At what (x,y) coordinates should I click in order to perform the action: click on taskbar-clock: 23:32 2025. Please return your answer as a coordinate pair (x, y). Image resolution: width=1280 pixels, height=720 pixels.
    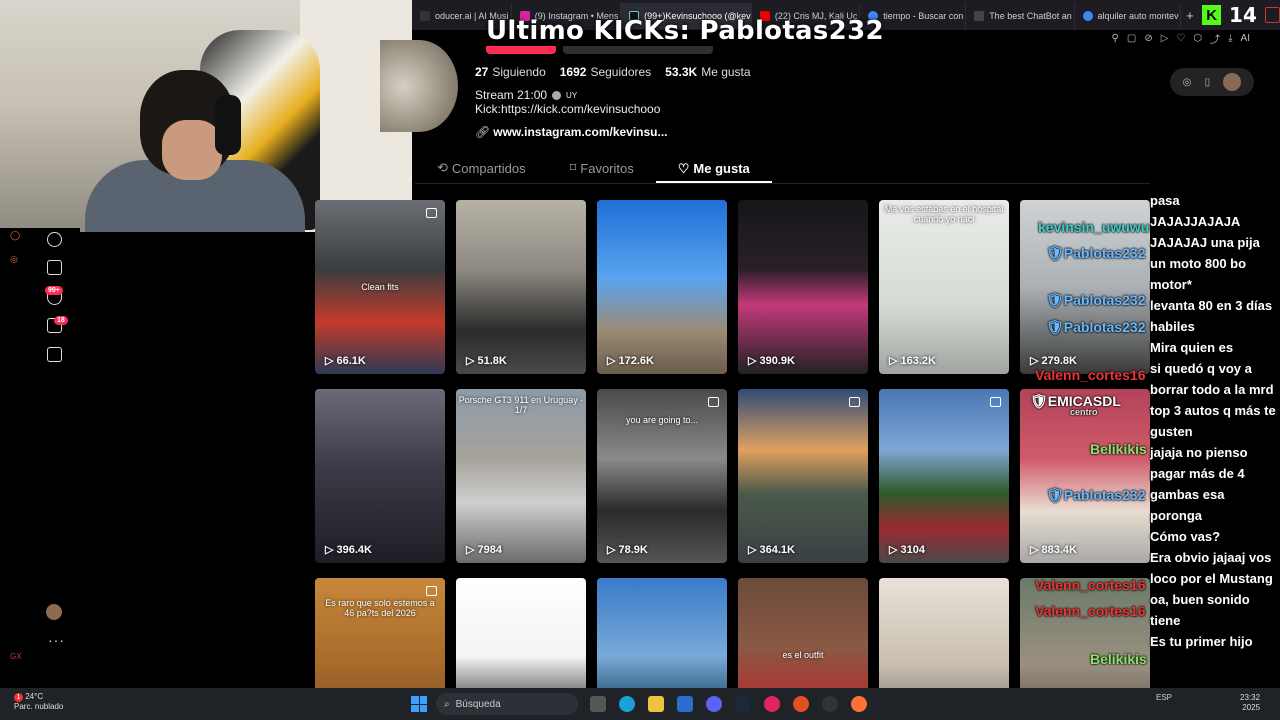
    Looking at the image, I should click on (1250, 703).